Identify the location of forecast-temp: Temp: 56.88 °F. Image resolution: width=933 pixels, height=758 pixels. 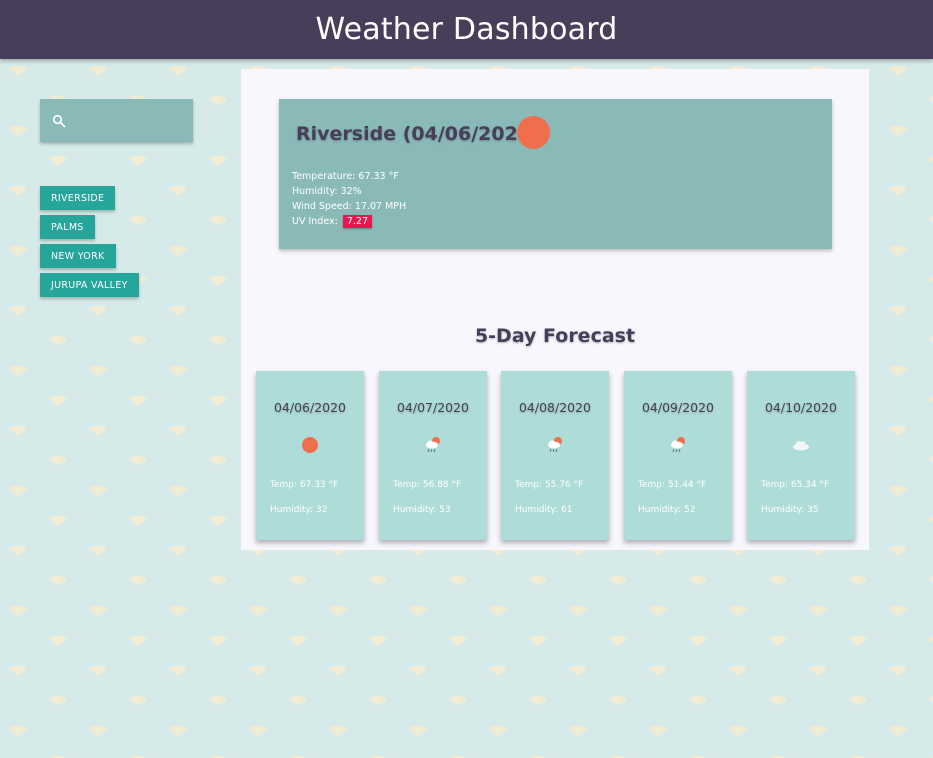
(427, 485).